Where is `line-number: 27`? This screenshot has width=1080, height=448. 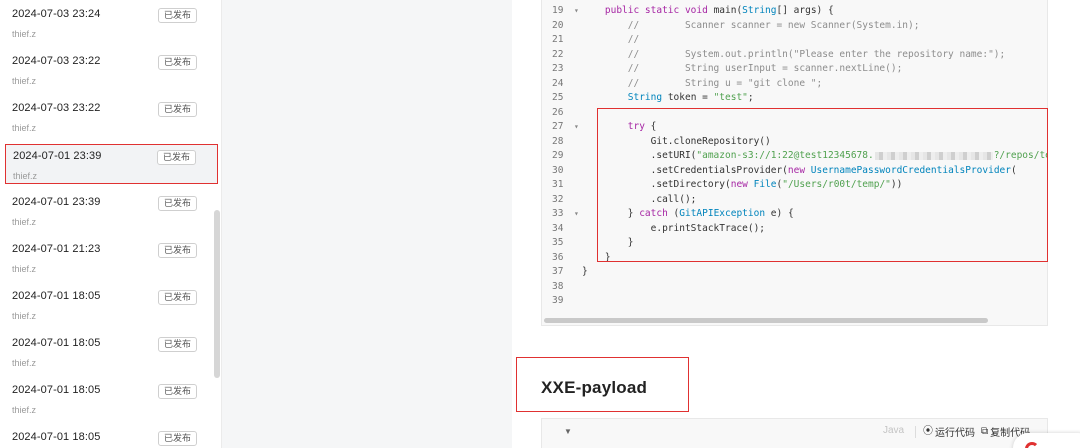
line-number: 27 is located at coordinates (558, 126).